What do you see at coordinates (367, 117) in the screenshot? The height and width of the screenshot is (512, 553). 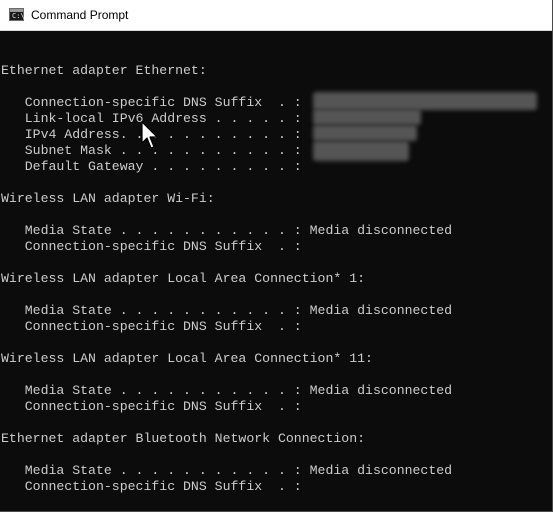 I see `redacted-ipv4-value` at bounding box center [367, 117].